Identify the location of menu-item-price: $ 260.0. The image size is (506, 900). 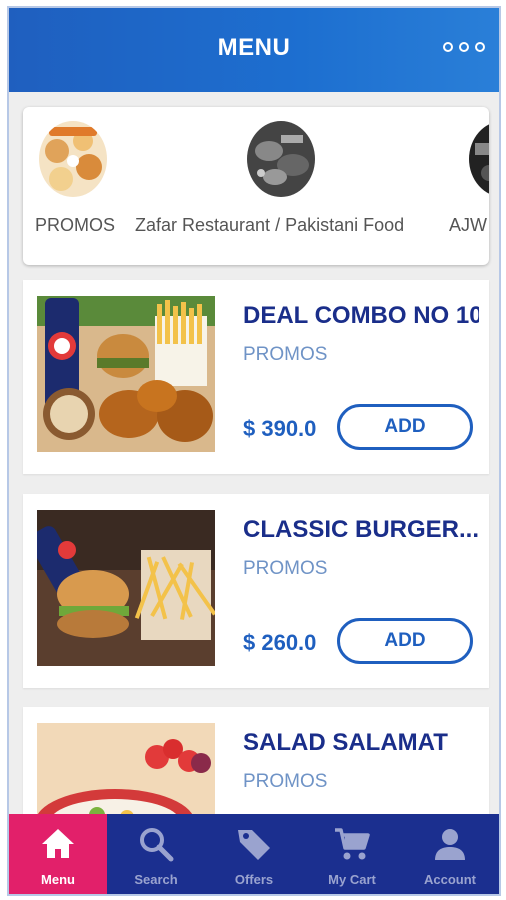
(280, 642).